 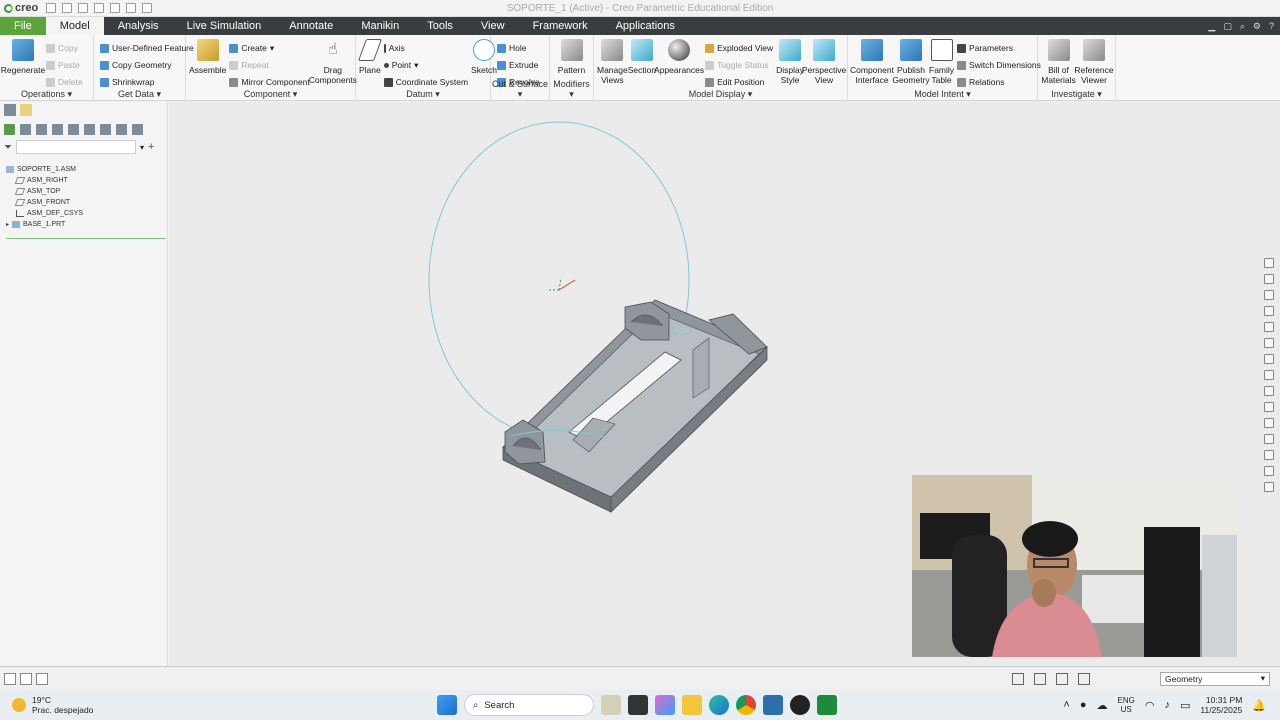 I want to click on language-indicator: ENG US, so click(x=1126, y=705).